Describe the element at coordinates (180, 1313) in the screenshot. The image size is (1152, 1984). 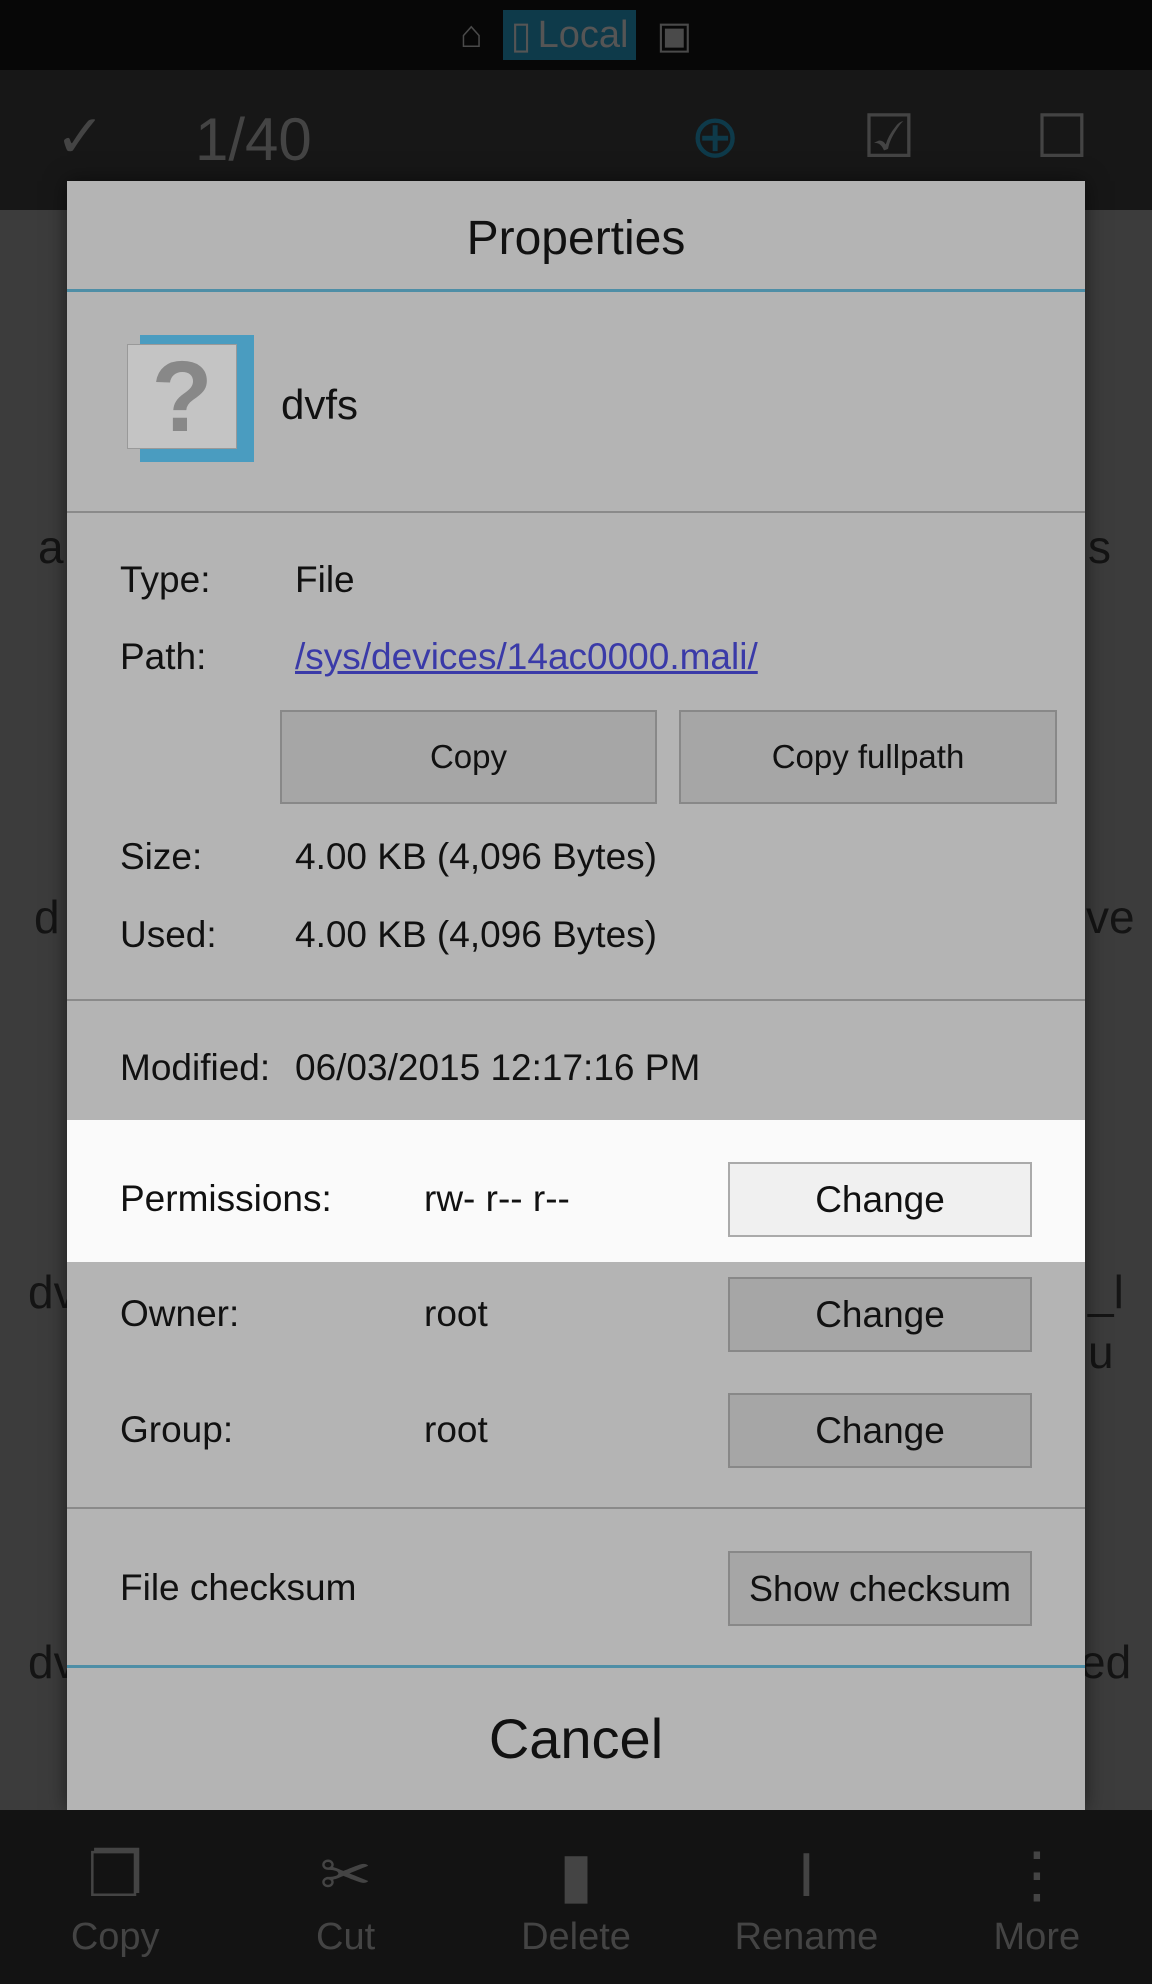
I see `owner-label: Owner:` at that location.